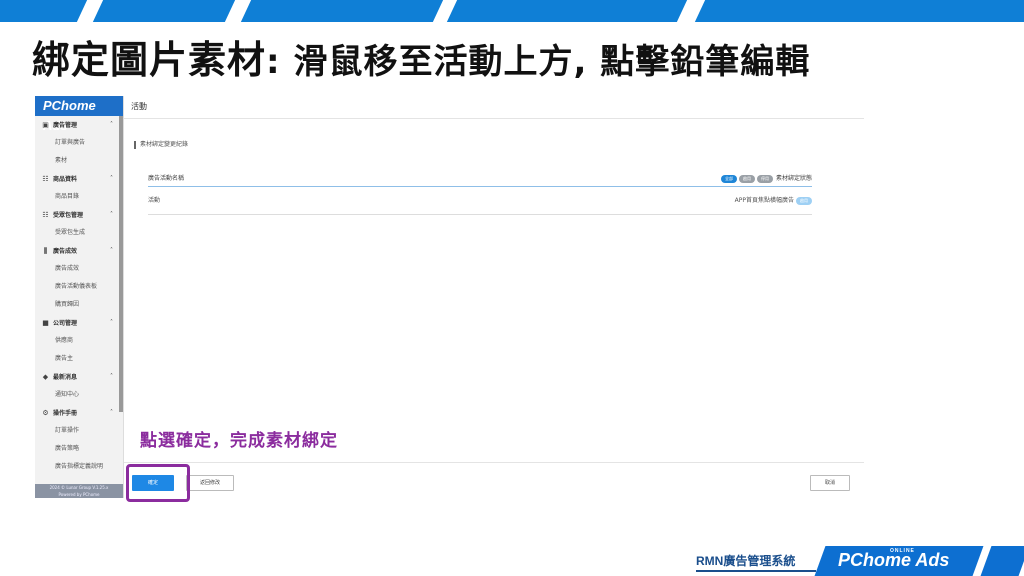 The height and width of the screenshot is (576, 1024). What do you see at coordinates (65, 125) in the screenshot?
I see `sidebar-group-label: 廣告管理` at bounding box center [65, 125].